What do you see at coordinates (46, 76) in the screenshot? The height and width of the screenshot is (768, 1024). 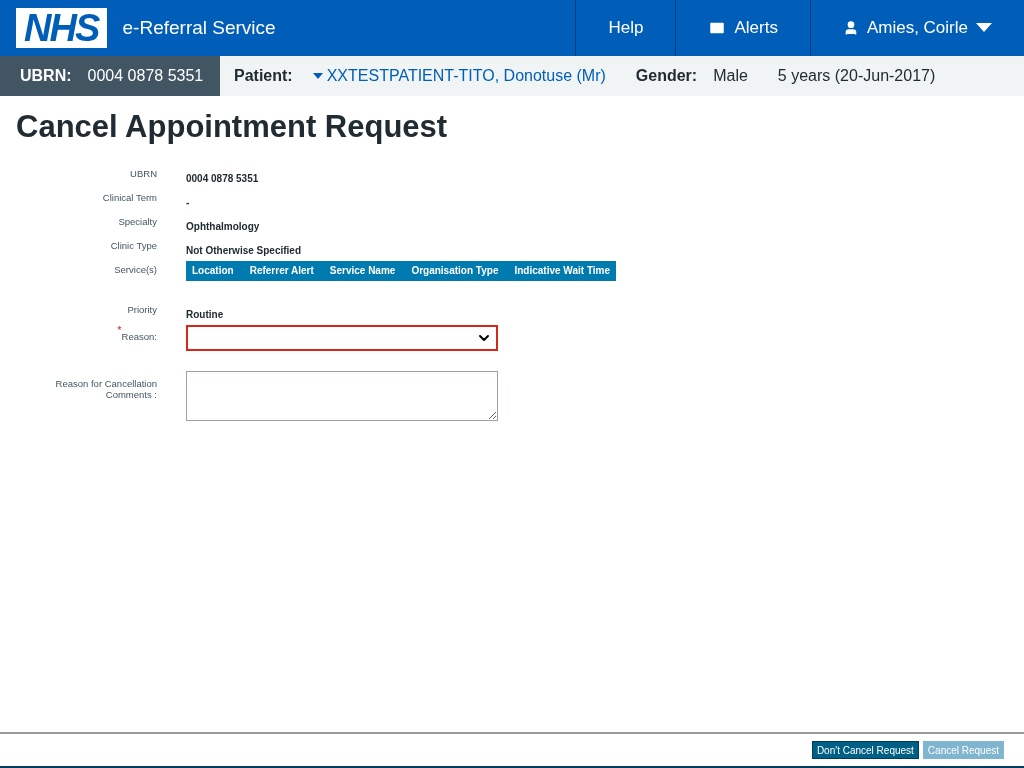 I see `ubrn-label: UBRN:` at bounding box center [46, 76].